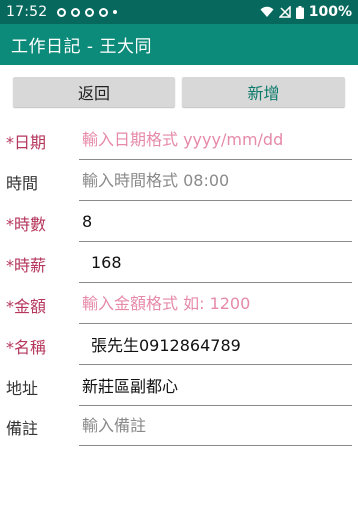 This screenshot has width=358, height=512. I want to click on address-input, so click(215, 385).